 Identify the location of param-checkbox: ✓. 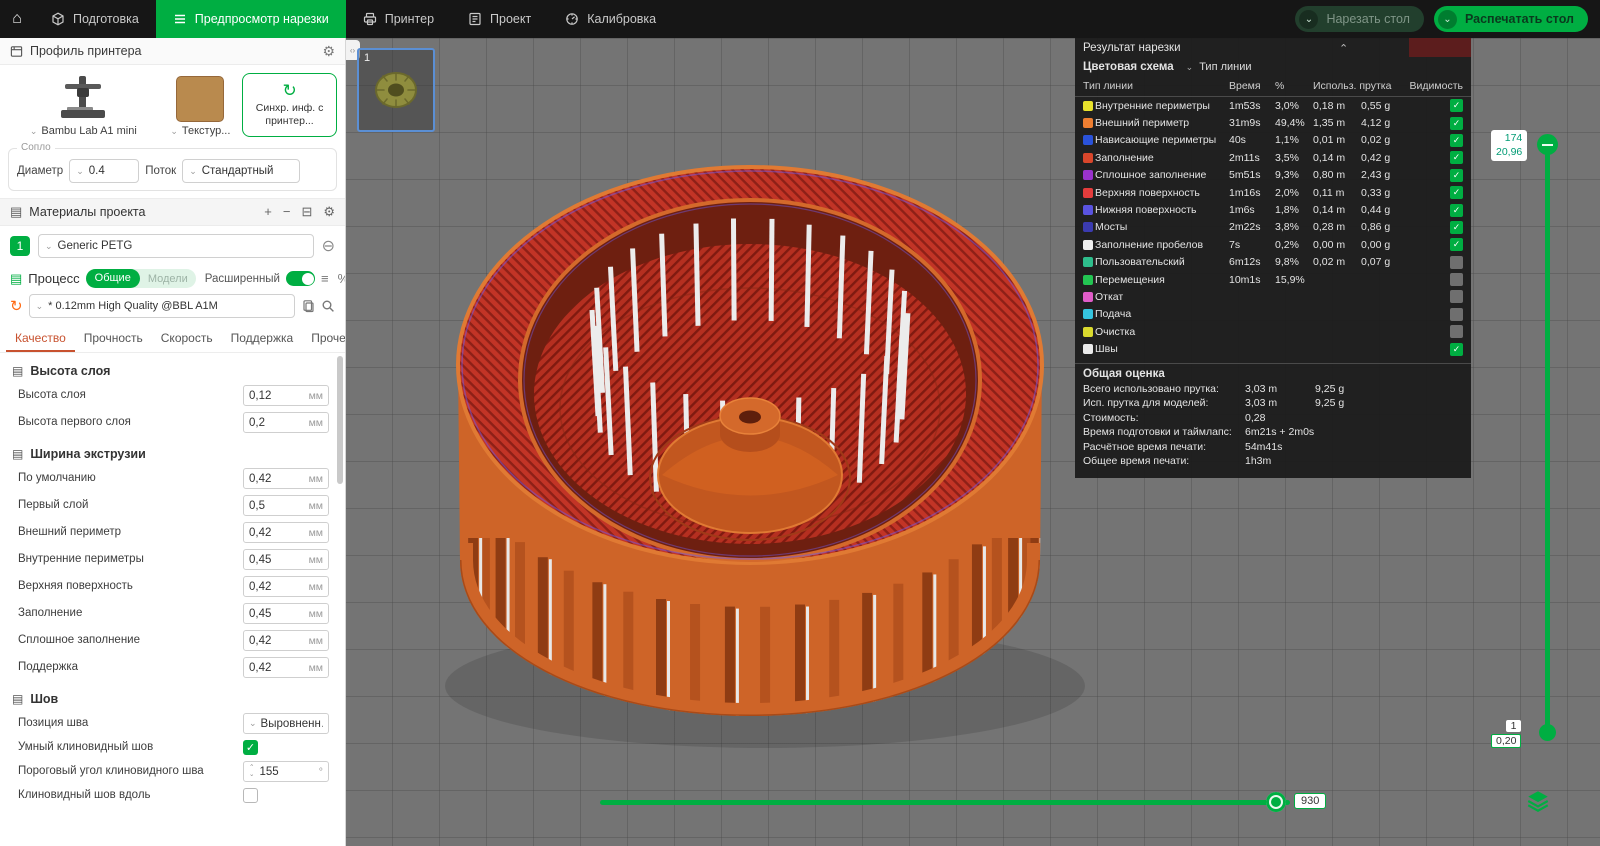
(250, 747).